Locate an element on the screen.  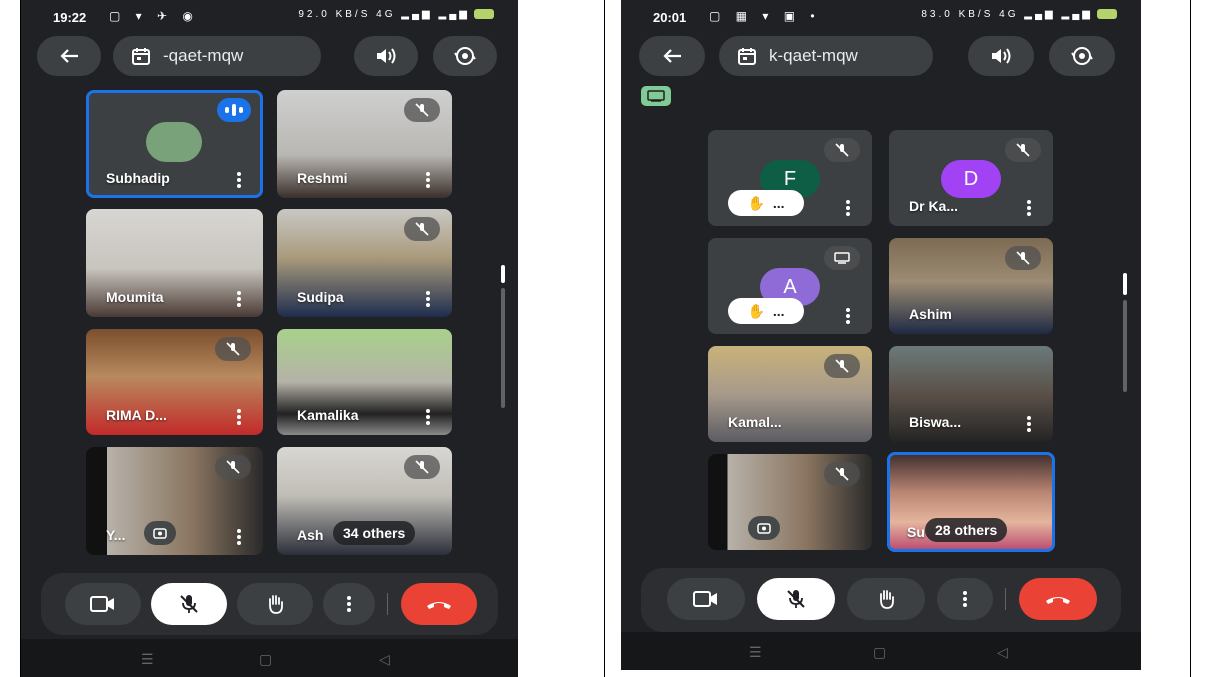
participant-name: Subhadip is located at coordinates (138, 178).